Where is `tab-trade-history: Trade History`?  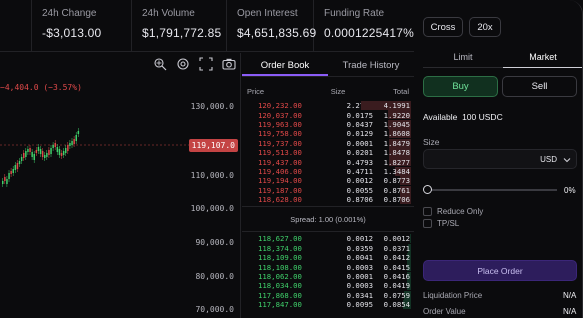 tab-trade-history: Trade History is located at coordinates (371, 64).